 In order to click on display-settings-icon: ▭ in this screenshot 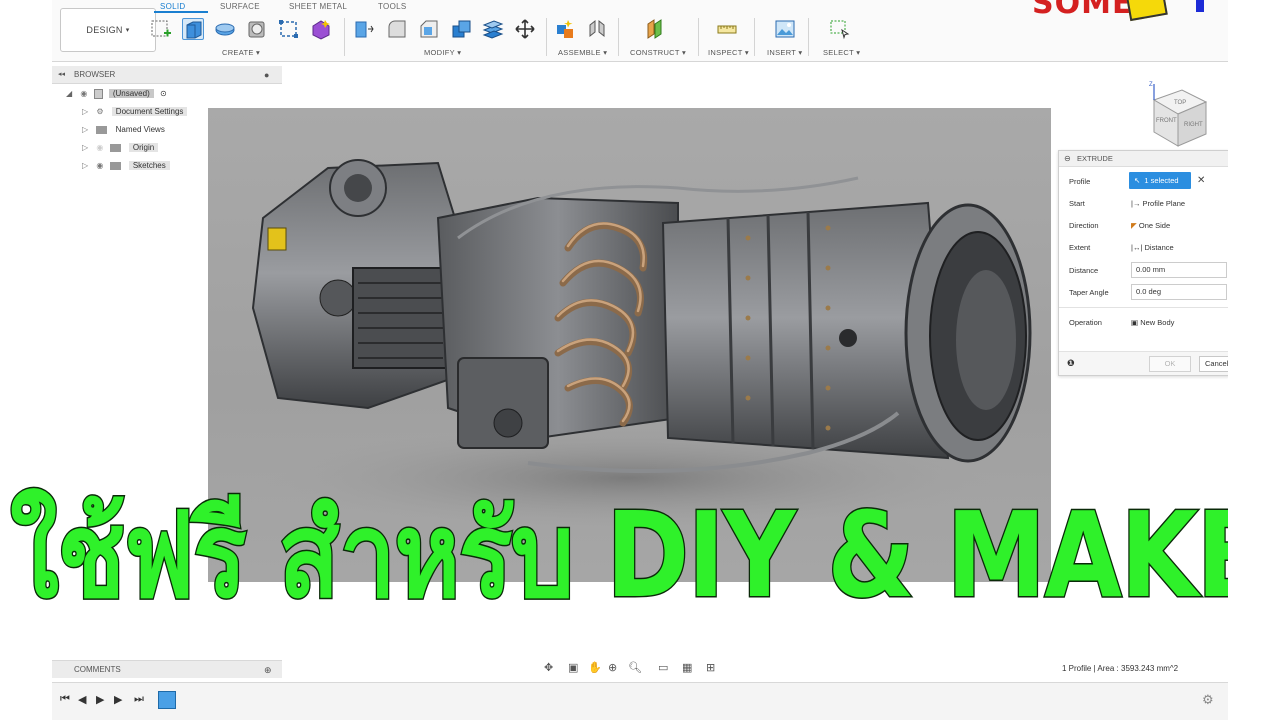, I will do `click(663, 667)`.